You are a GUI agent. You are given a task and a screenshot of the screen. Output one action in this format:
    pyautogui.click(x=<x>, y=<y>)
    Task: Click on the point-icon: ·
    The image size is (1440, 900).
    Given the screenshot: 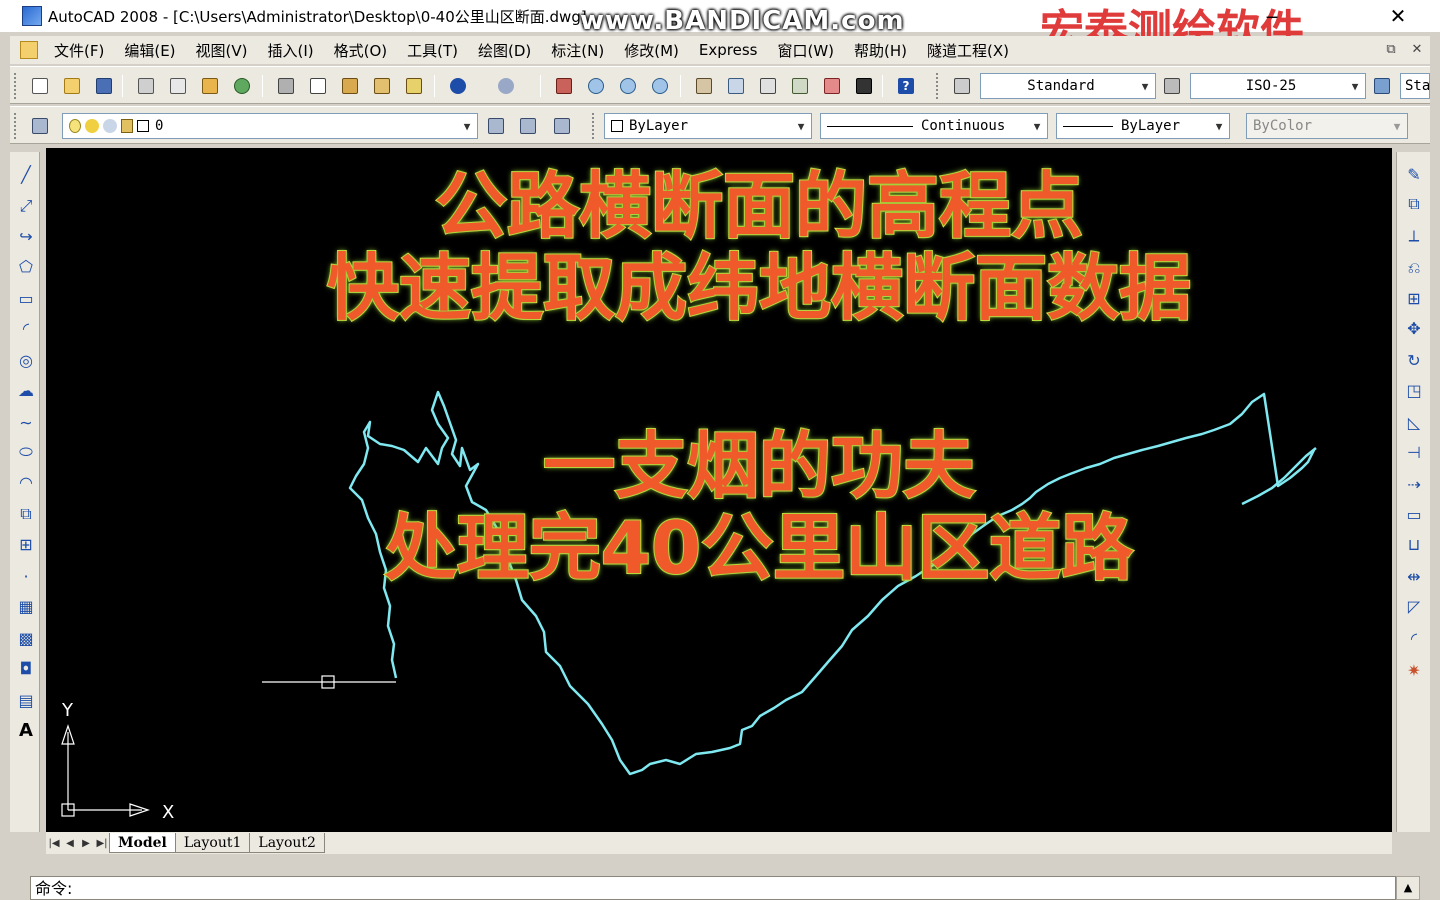 What is the action you would take?
    pyautogui.click(x=26, y=576)
    